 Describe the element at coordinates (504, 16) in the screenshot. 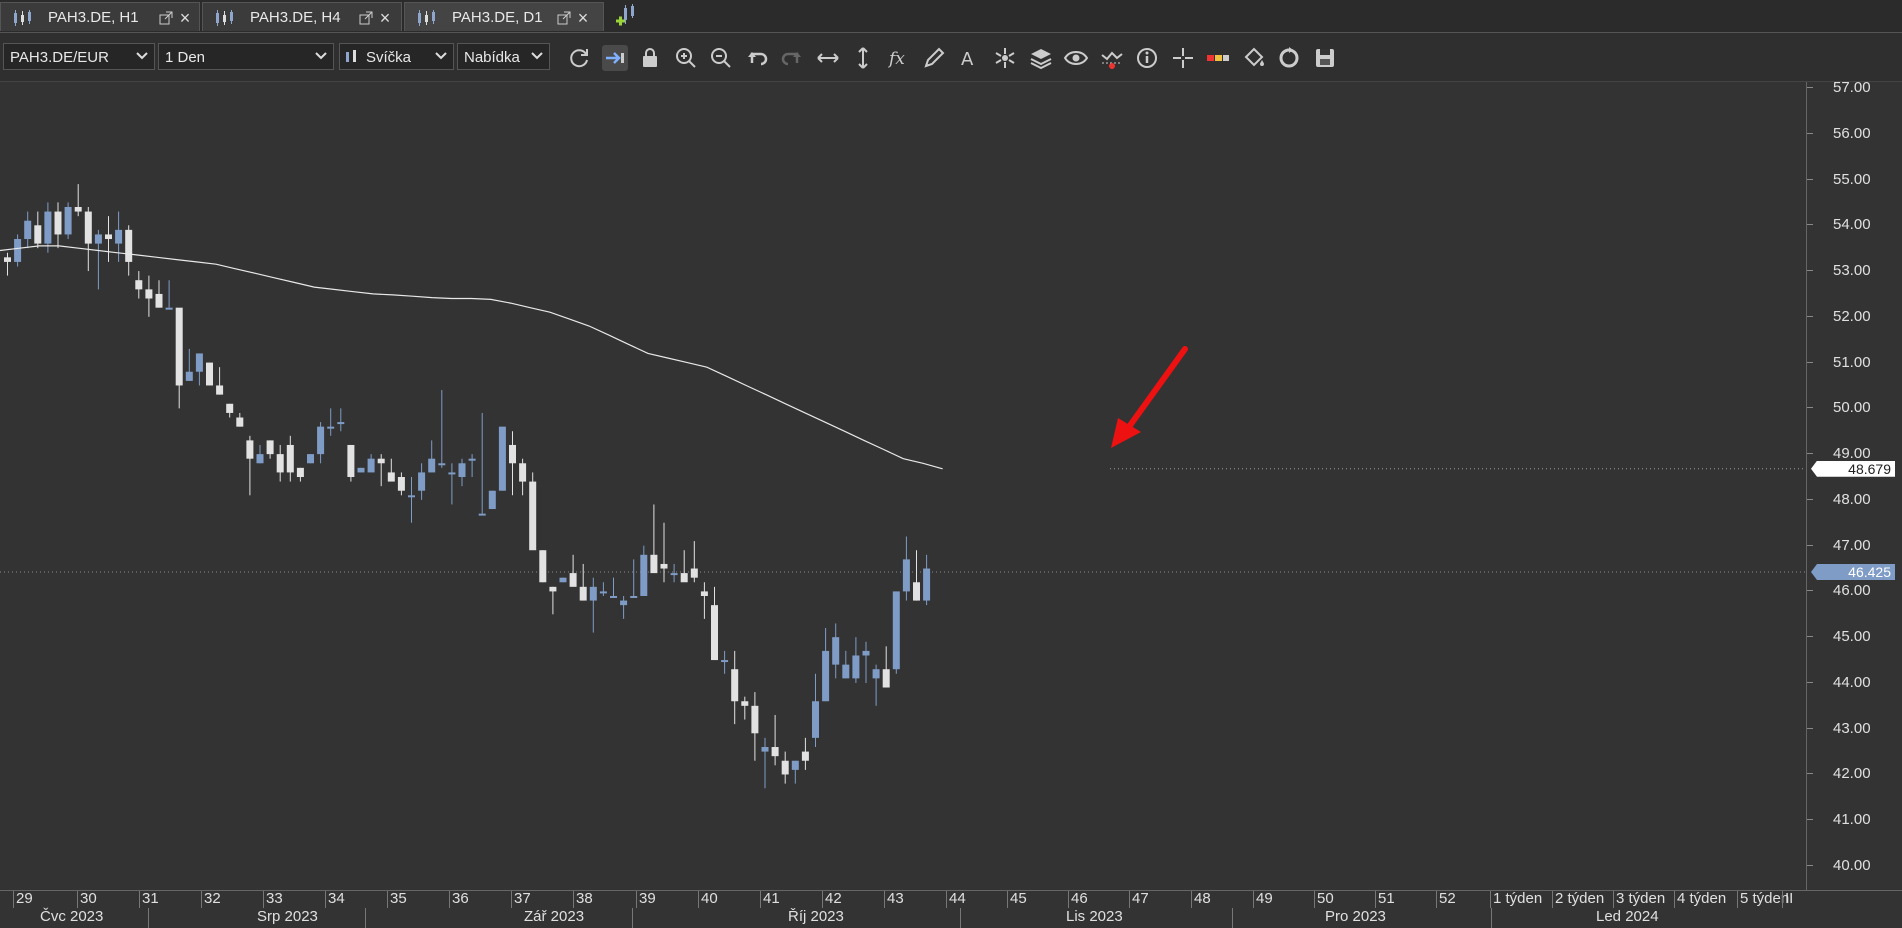

I see `tab-pah3-d1: PAH3.DE, D1 ×` at that location.